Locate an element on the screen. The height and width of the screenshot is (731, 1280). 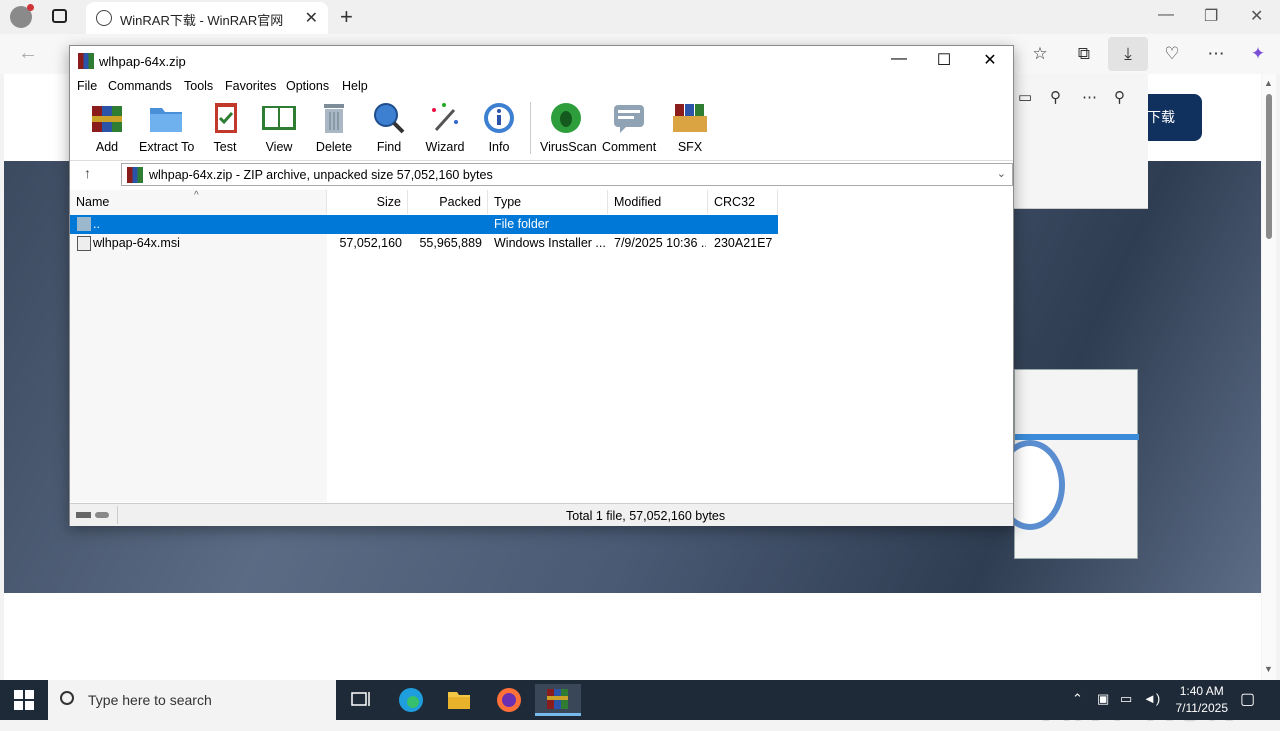
tray-device-icon: ▣ is located at coordinates (1103, 699).